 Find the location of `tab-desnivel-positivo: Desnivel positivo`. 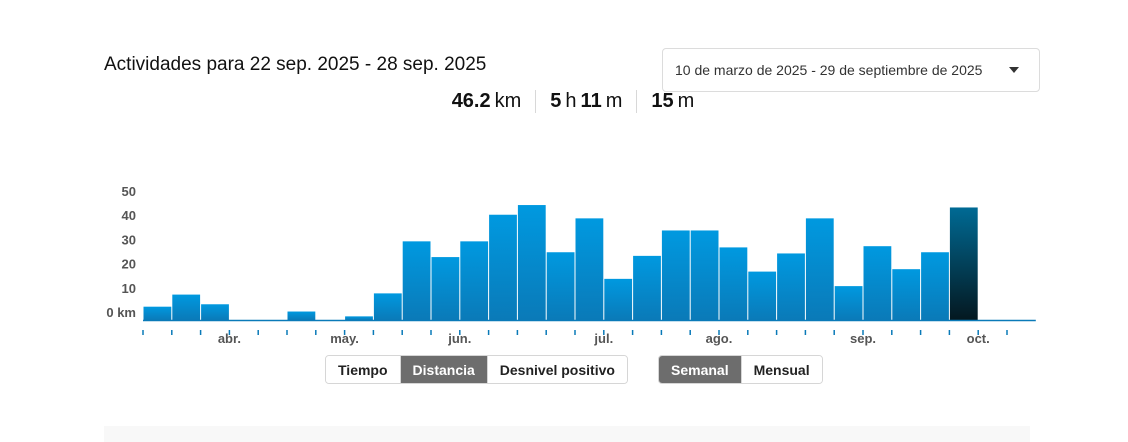

tab-desnivel-positivo: Desnivel positivo is located at coordinates (556, 369).